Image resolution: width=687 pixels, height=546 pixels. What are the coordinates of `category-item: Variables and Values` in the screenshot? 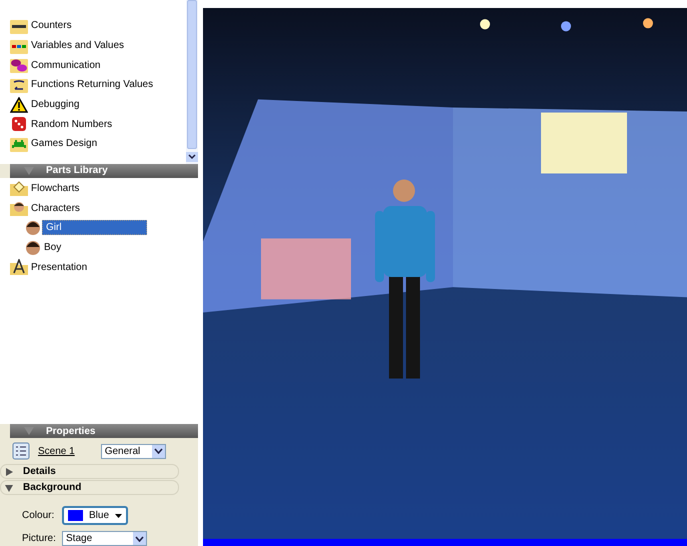 It's located at (77, 45).